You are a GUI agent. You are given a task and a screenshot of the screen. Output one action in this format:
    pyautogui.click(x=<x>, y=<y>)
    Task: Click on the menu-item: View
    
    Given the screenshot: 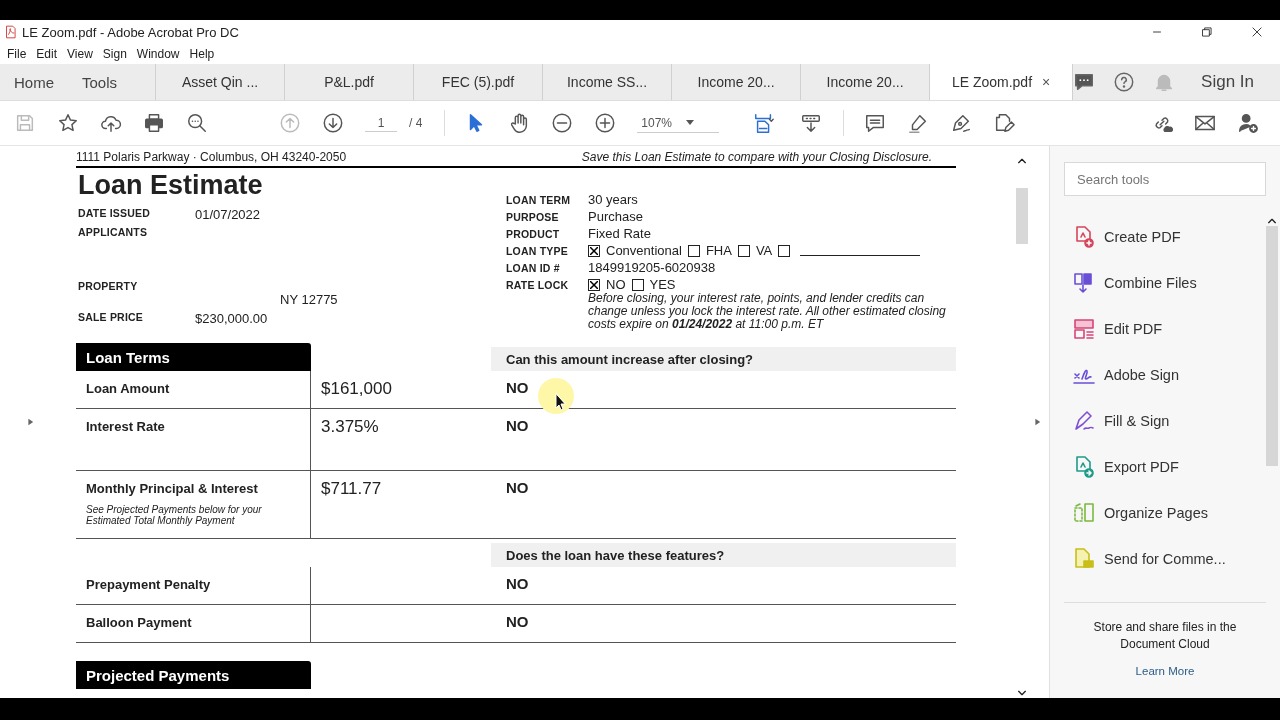 What is the action you would take?
    pyautogui.click(x=80, y=54)
    